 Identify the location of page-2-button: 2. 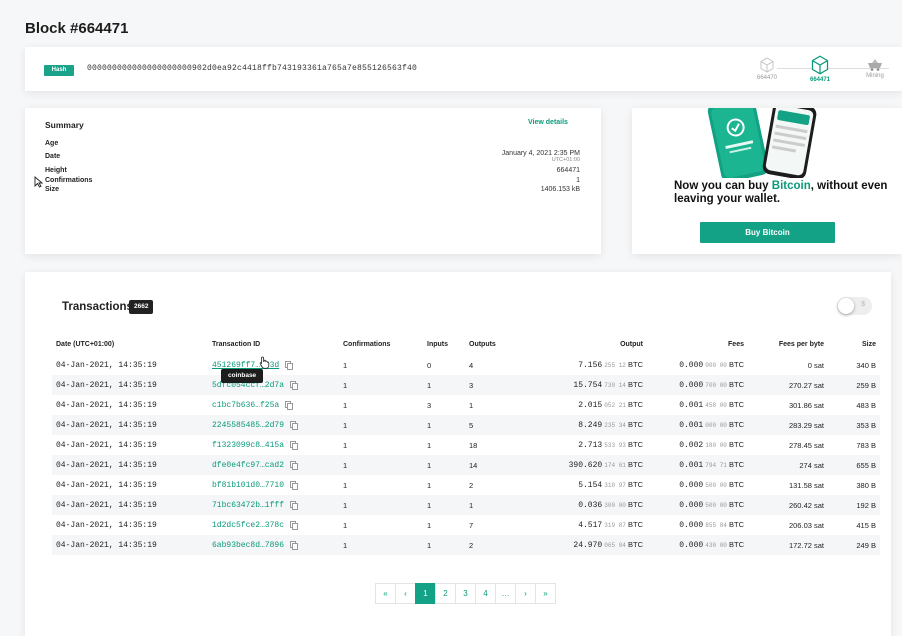
(445, 593).